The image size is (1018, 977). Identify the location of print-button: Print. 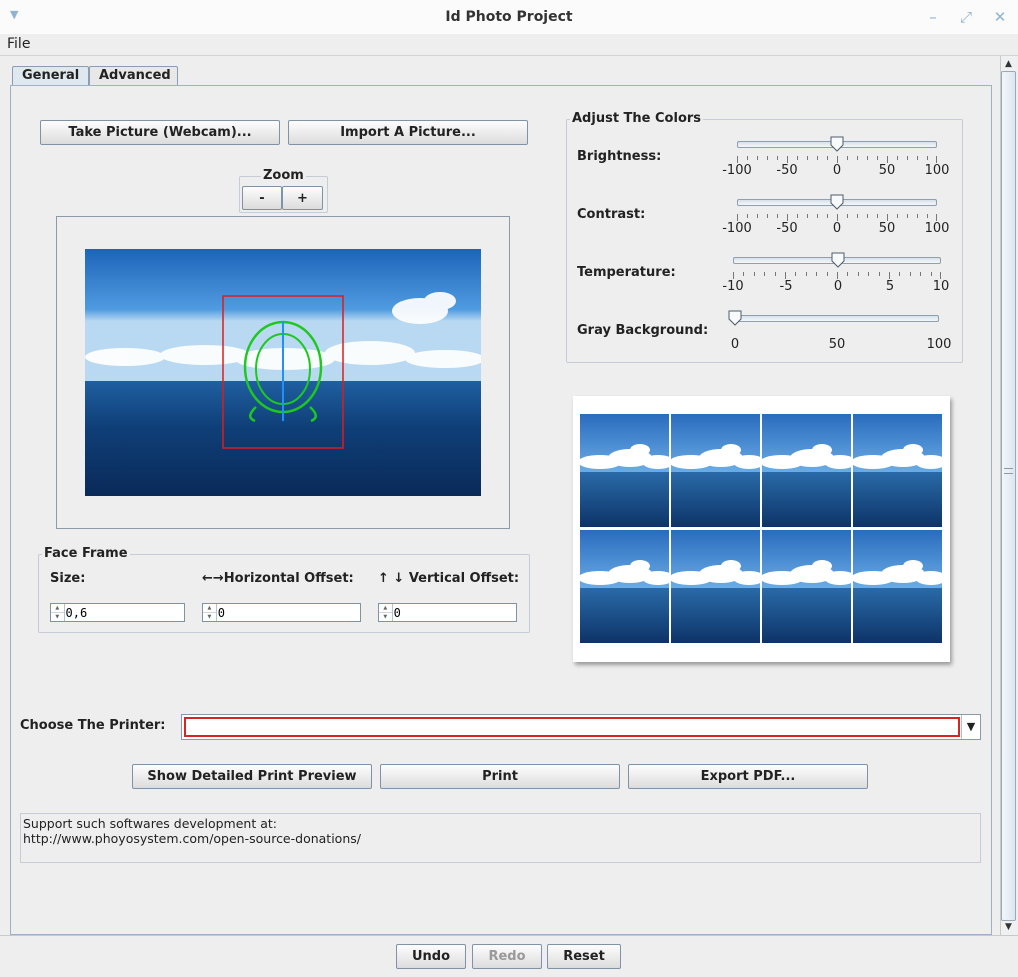
(500, 776).